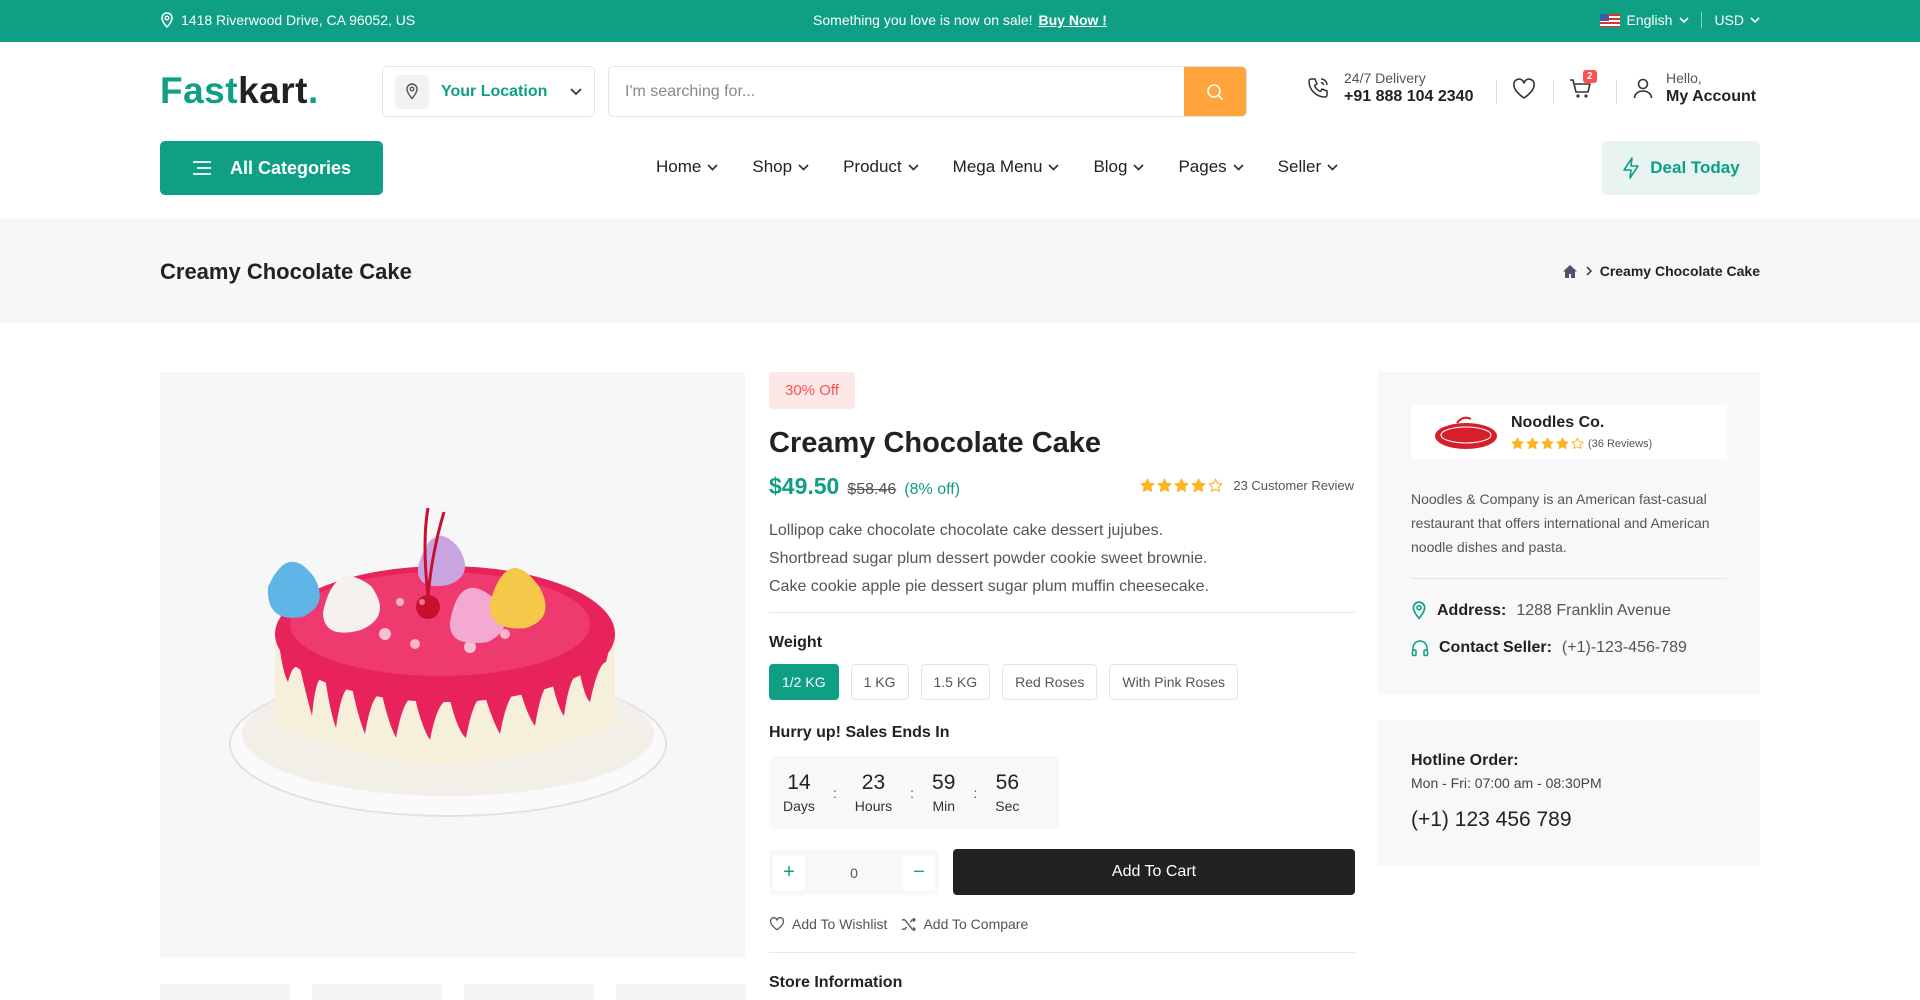 The image size is (1920, 1000). I want to click on user-icon, so click(1643, 88).